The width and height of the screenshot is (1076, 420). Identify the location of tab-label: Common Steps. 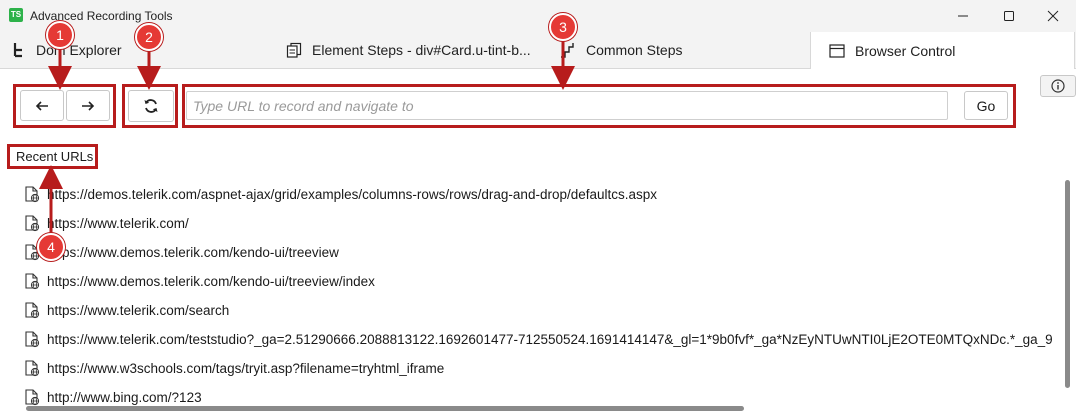
(634, 50).